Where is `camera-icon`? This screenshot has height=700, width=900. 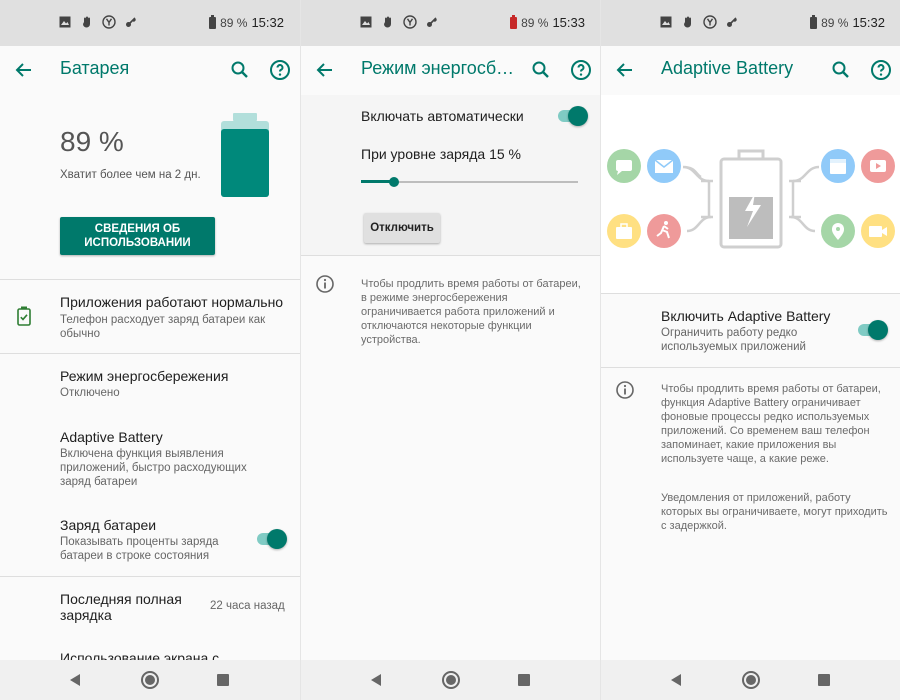 camera-icon is located at coordinates (878, 233).